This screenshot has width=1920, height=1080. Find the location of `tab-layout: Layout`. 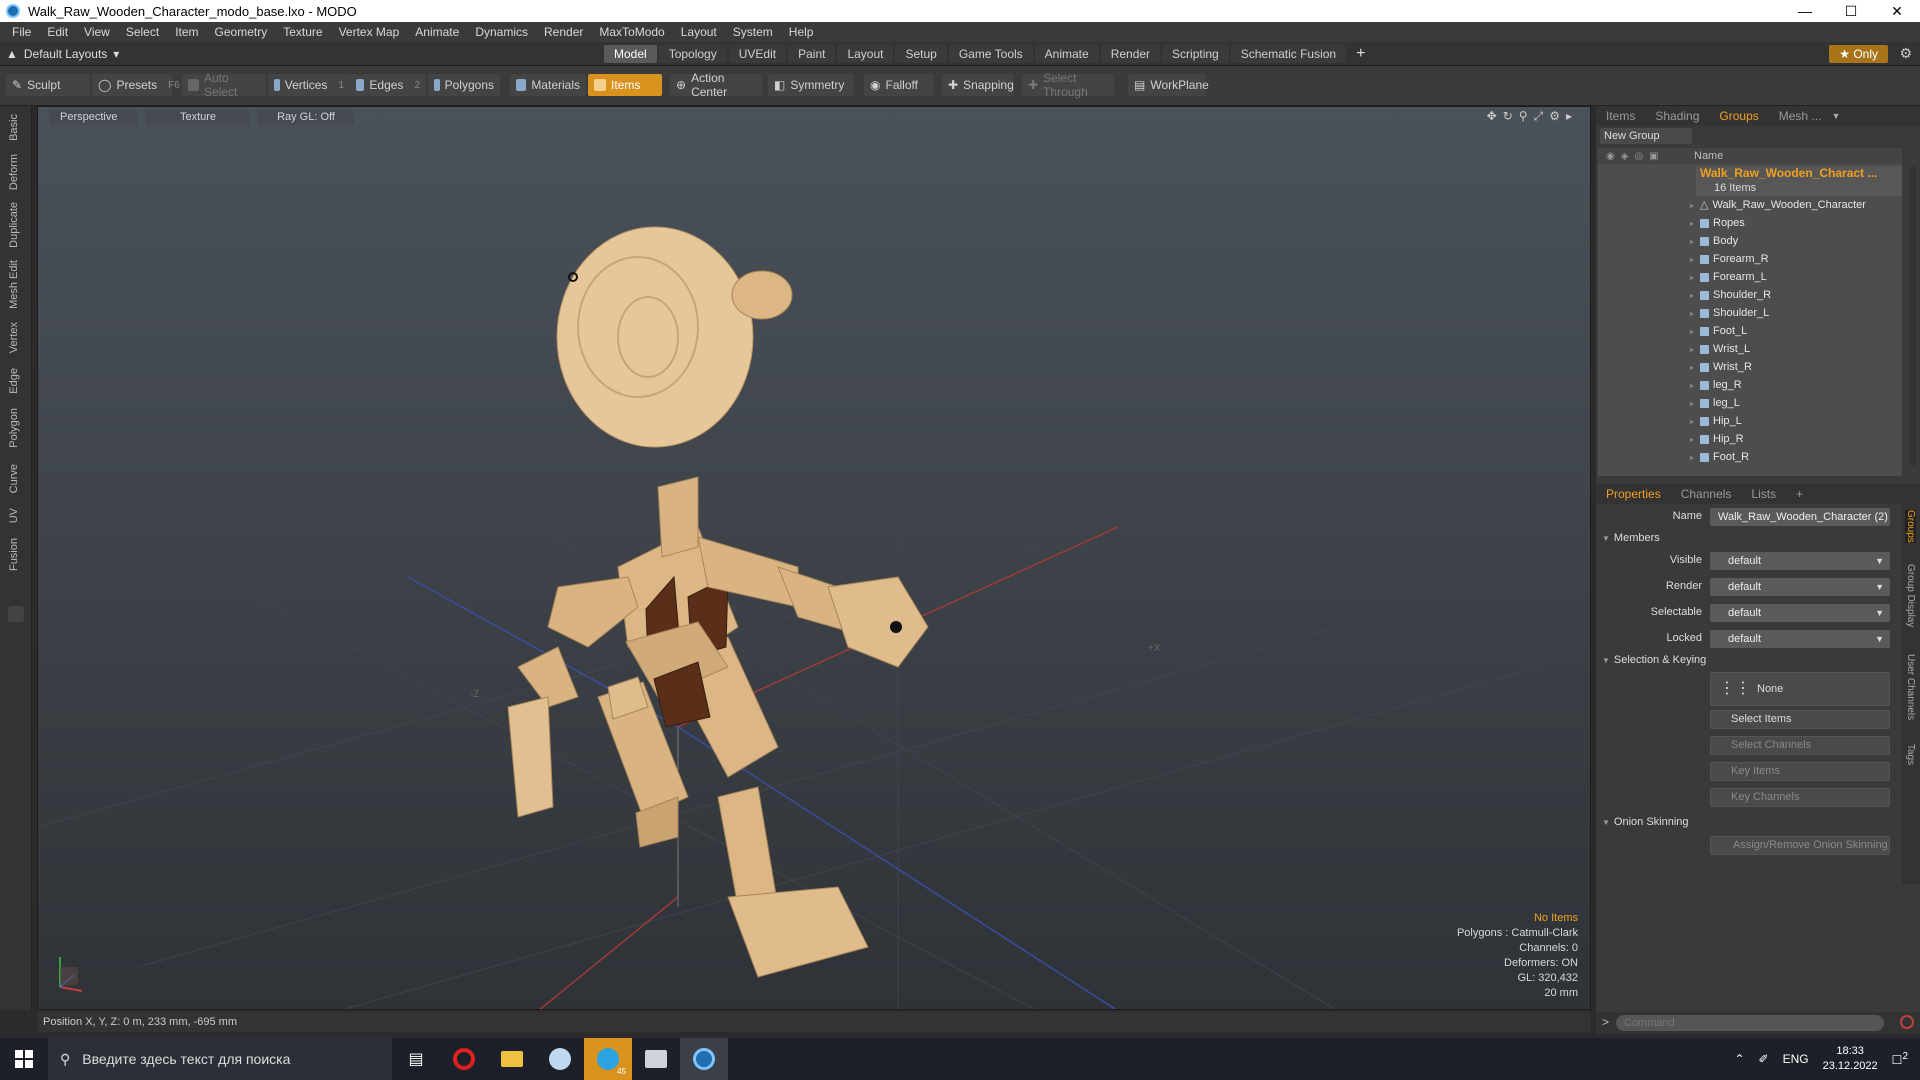

tab-layout: Layout is located at coordinates (865, 54).